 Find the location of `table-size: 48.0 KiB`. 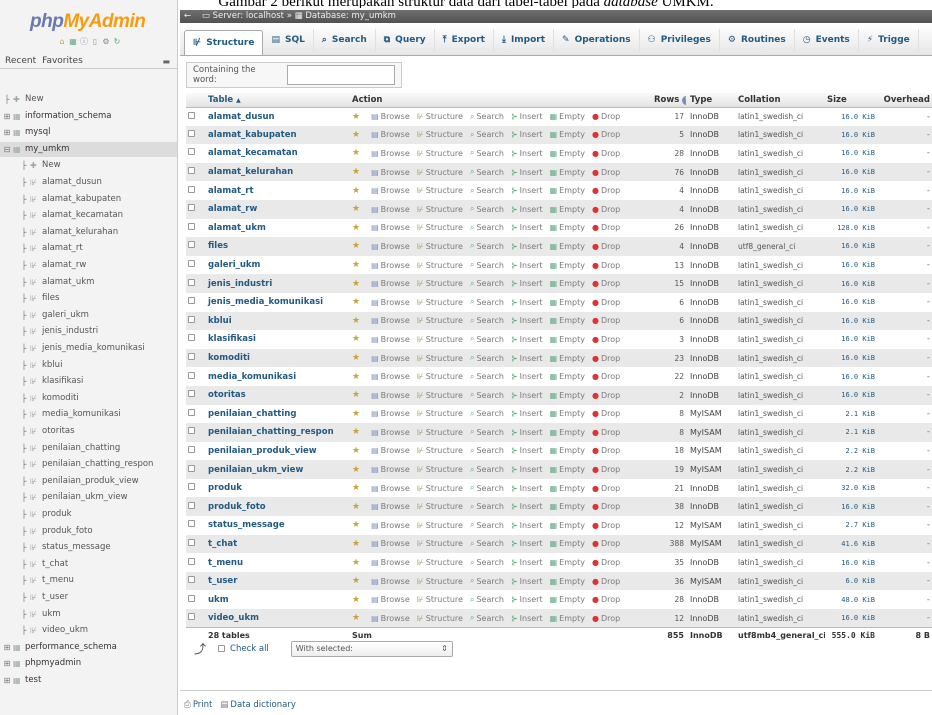

table-size: 48.0 KiB is located at coordinates (851, 600).